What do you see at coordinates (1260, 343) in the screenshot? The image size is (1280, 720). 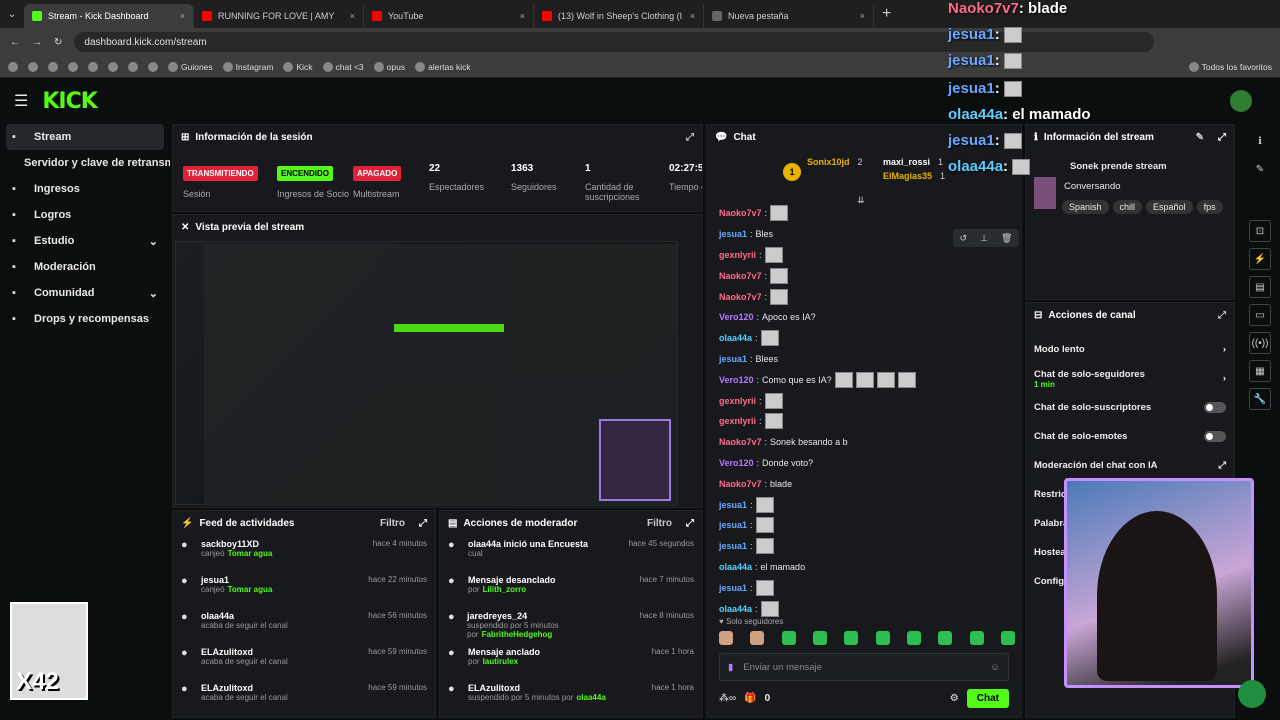 I see `broadcast-icon: ((•))` at bounding box center [1260, 343].